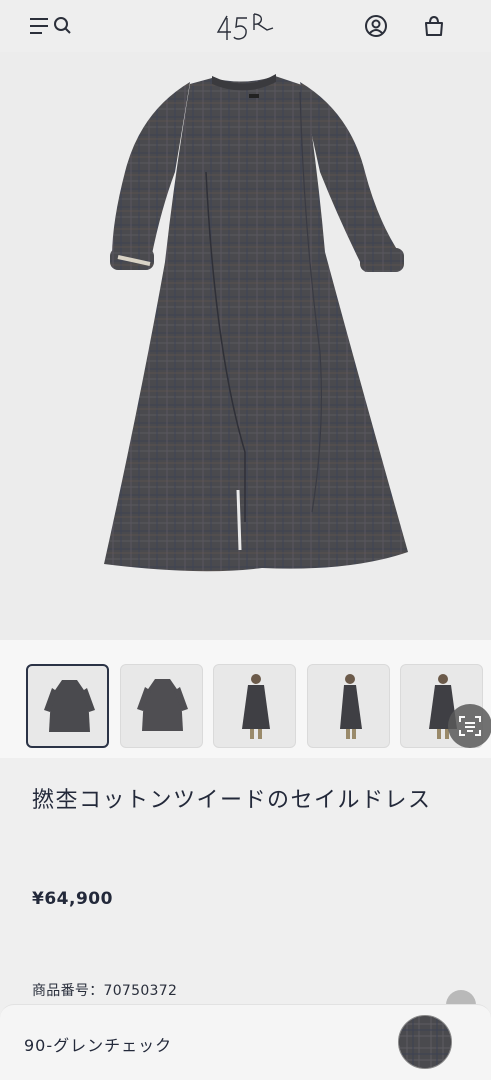 This screenshot has width=491, height=1080. I want to click on shopping-bag-icon, so click(434, 26).